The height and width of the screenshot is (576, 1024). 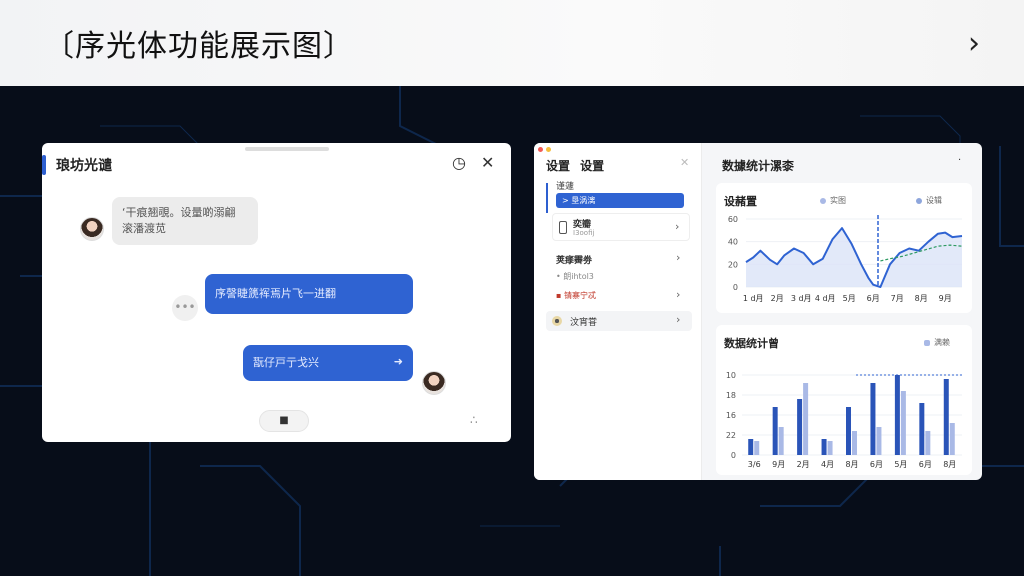 What do you see at coordinates (548, 149) in the screenshot?
I see `minimize-dot-icon` at bounding box center [548, 149].